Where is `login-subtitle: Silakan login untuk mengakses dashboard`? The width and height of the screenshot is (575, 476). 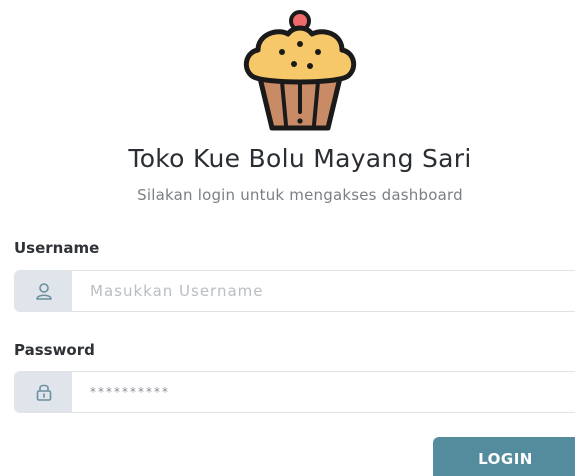
login-subtitle: Silakan login untuk mengakses dashboard is located at coordinates (300, 195).